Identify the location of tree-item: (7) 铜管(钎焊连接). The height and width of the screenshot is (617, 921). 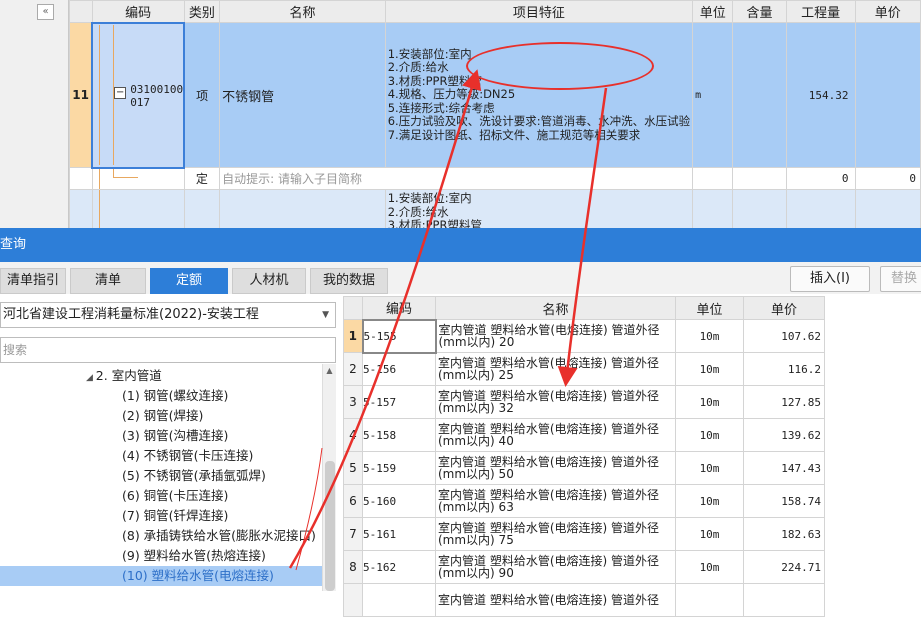
(175, 516).